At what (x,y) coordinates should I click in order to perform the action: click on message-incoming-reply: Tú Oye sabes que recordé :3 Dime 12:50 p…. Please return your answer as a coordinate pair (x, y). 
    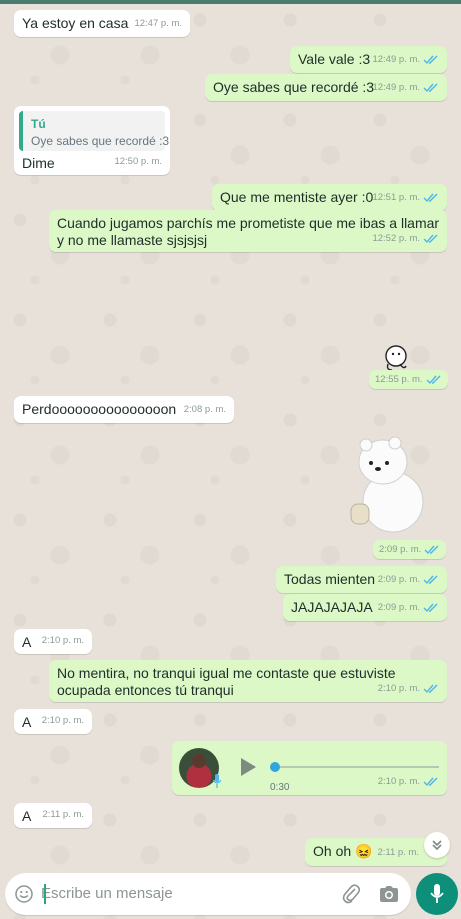
    Looking at the image, I should click on (92, 140).